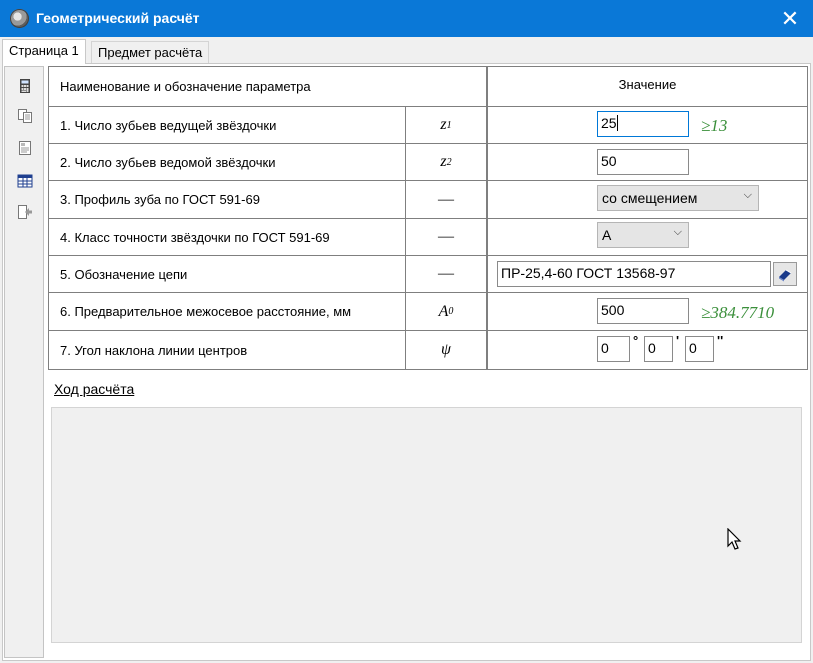  I want to click on row-3-symbol: —, so click(446, 200).